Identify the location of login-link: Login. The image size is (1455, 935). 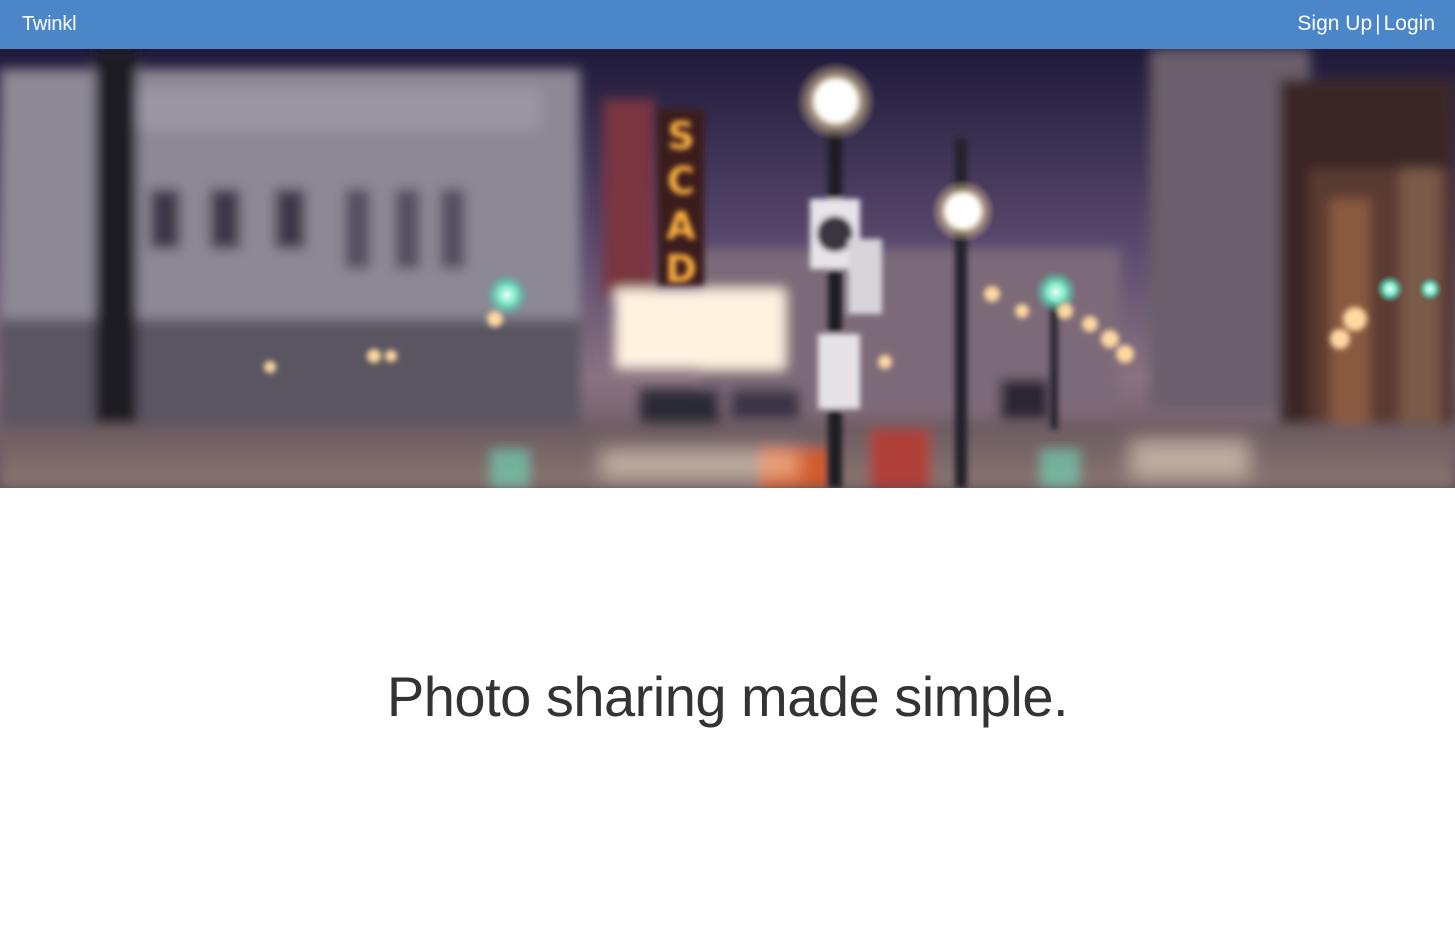
(1409, 23).